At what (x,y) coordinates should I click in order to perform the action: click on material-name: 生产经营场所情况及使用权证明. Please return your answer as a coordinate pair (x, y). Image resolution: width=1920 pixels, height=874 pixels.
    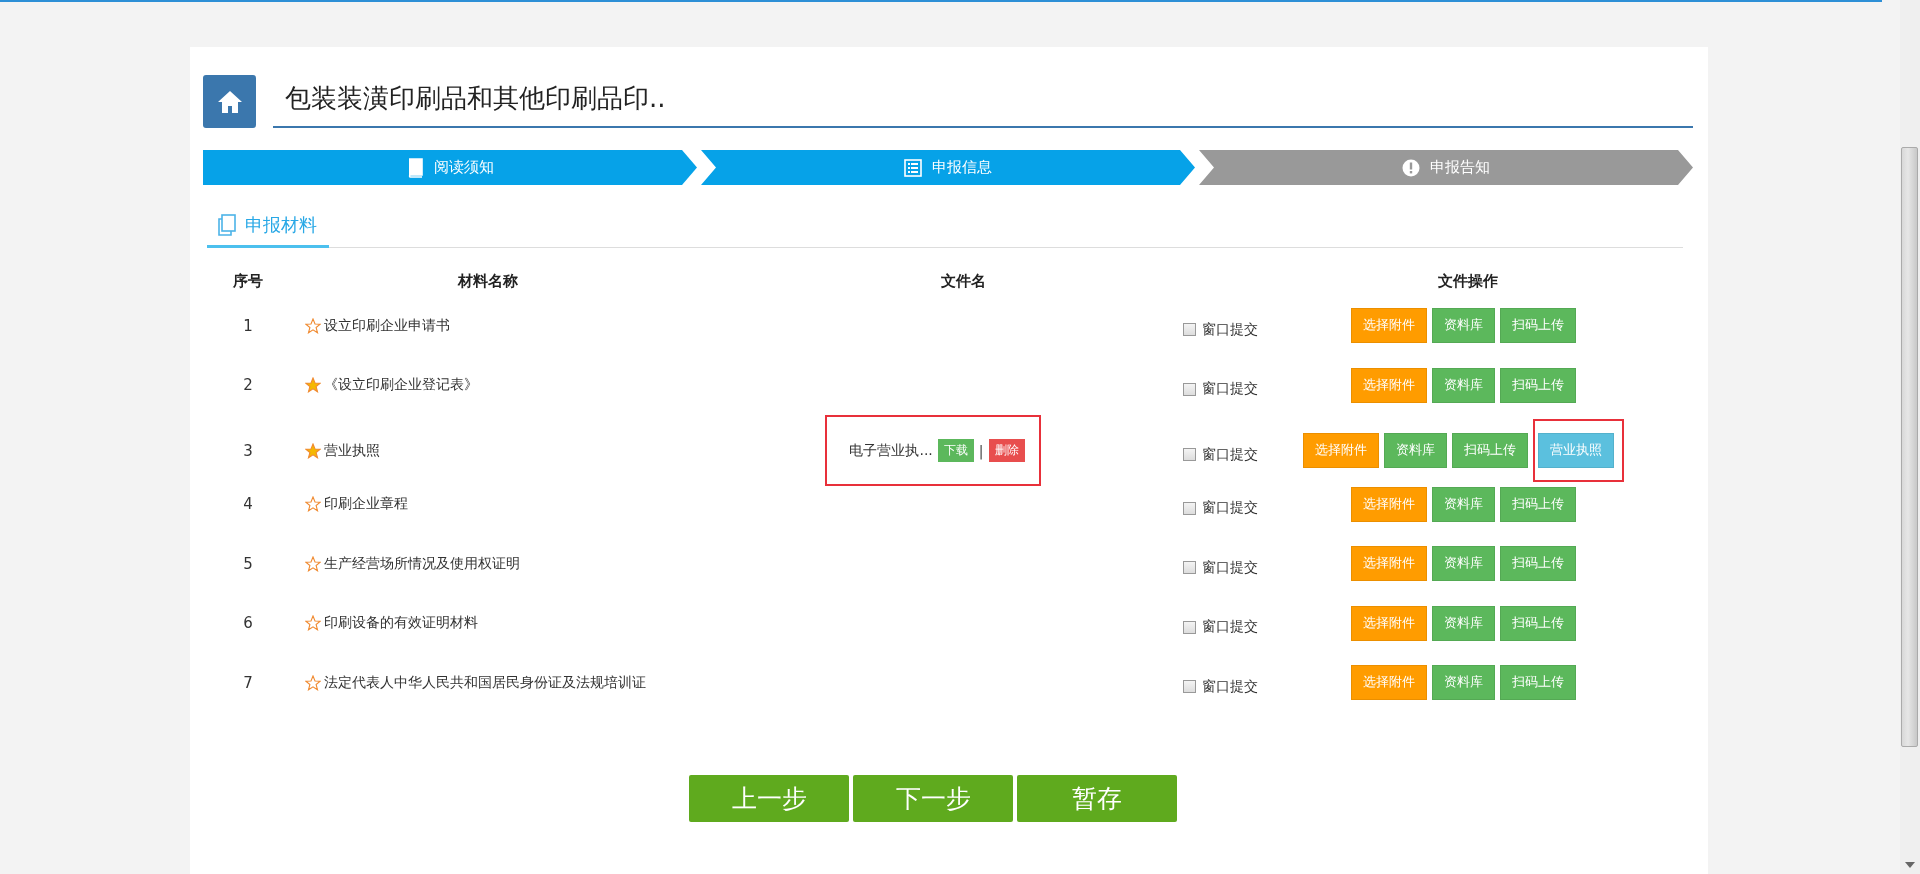
    Looking at the image, I should click on (422, 563).